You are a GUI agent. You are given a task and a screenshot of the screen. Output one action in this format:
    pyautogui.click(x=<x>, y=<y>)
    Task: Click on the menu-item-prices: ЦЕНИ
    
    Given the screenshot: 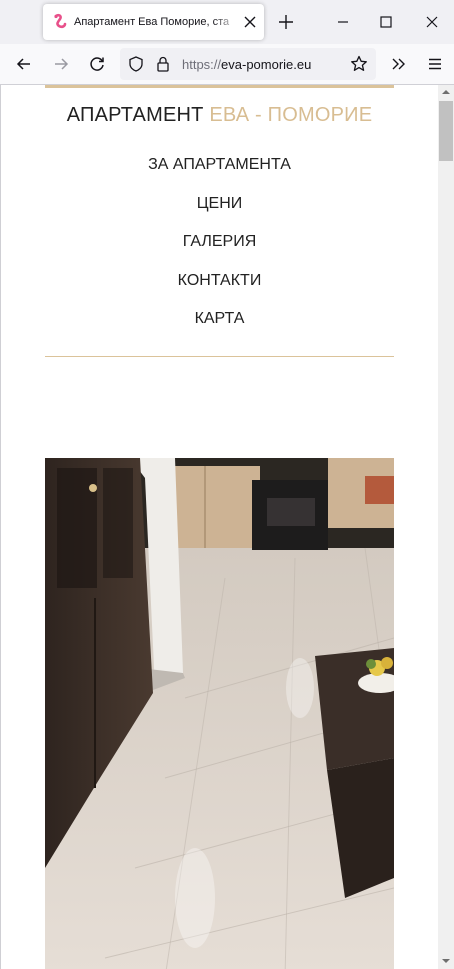 What is the action you would take?
    pyautogui.click(x=219, y=213)
    